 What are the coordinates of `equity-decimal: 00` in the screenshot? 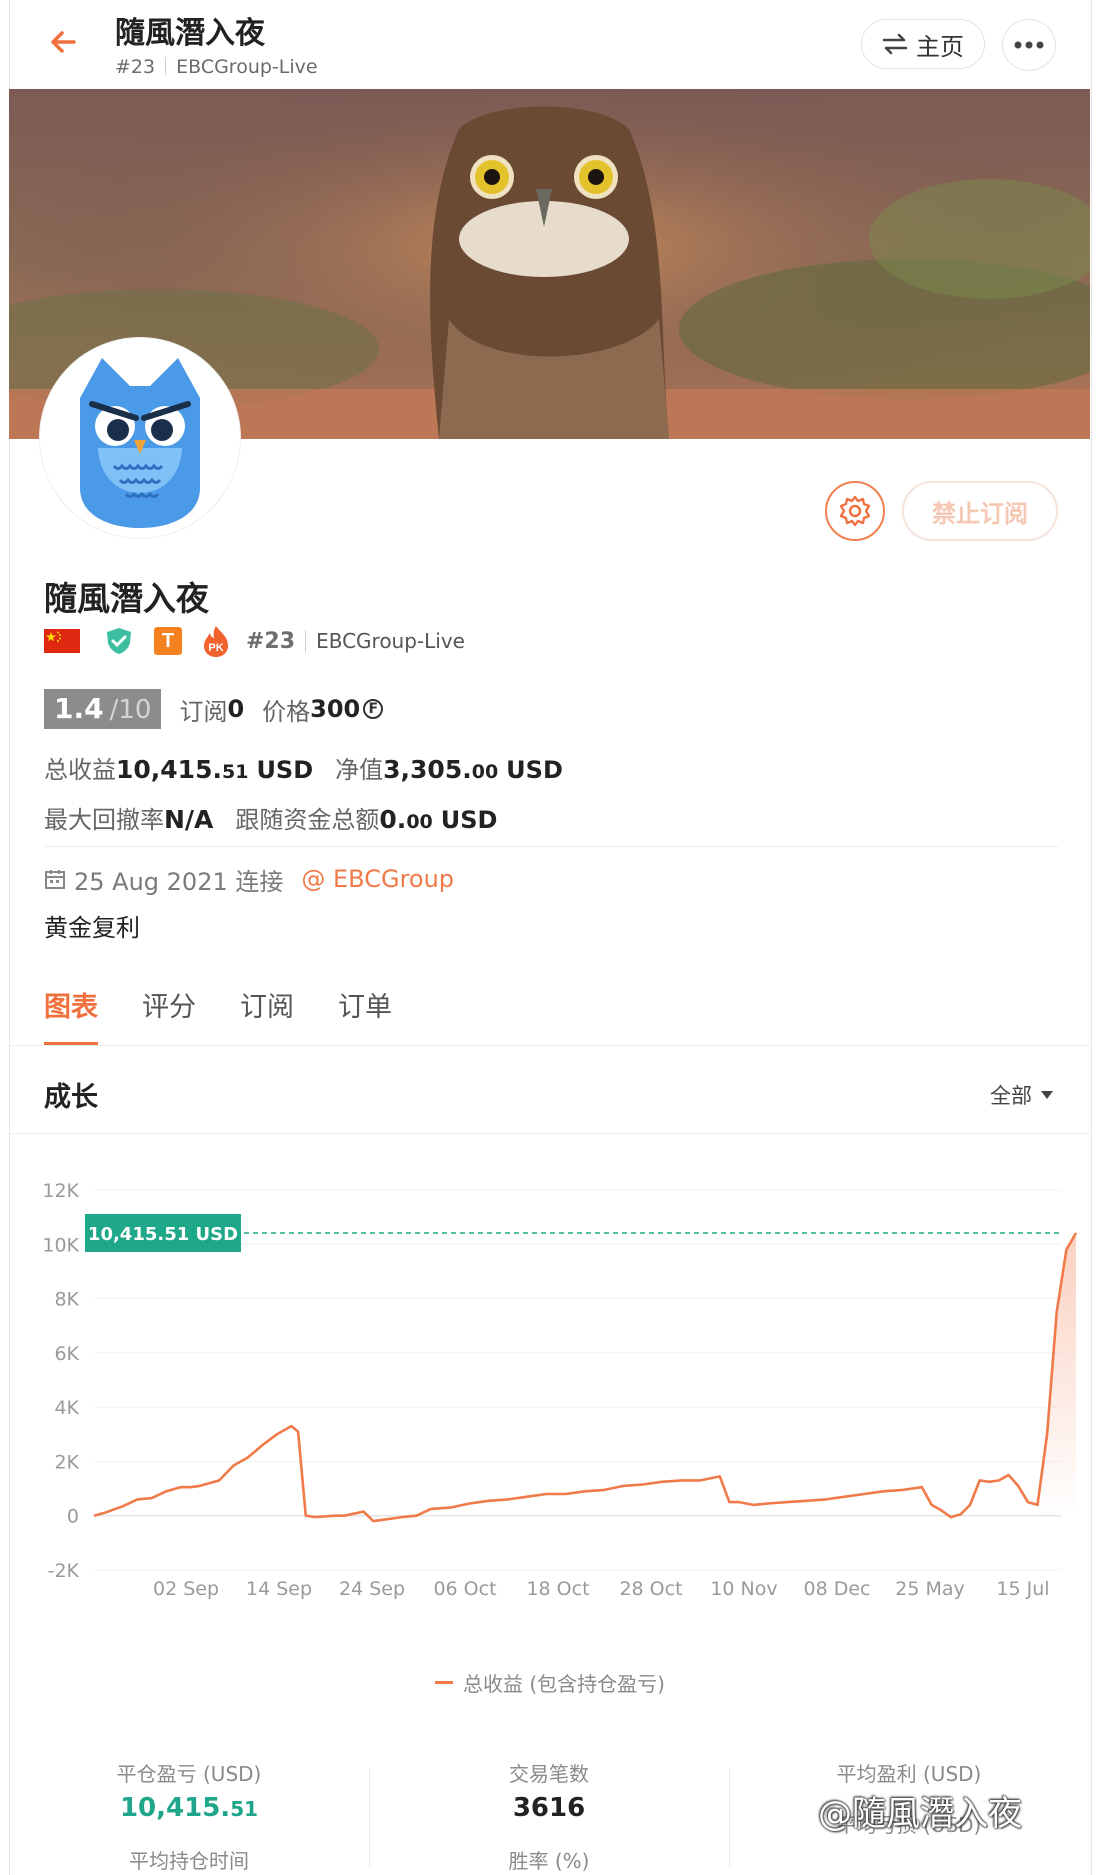 It's located at (485, 772).